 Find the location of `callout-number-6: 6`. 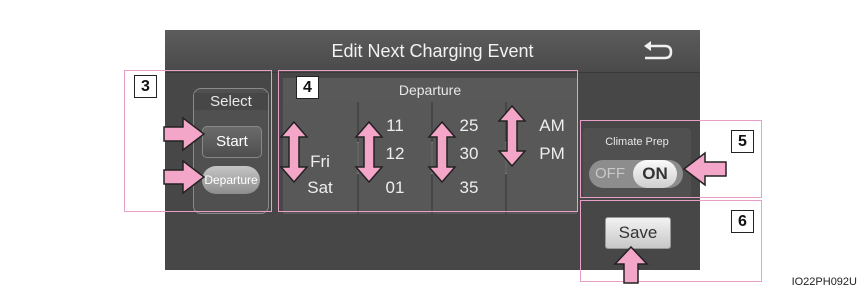

callout-number-6: 6 is located at coordinates (742, 221).